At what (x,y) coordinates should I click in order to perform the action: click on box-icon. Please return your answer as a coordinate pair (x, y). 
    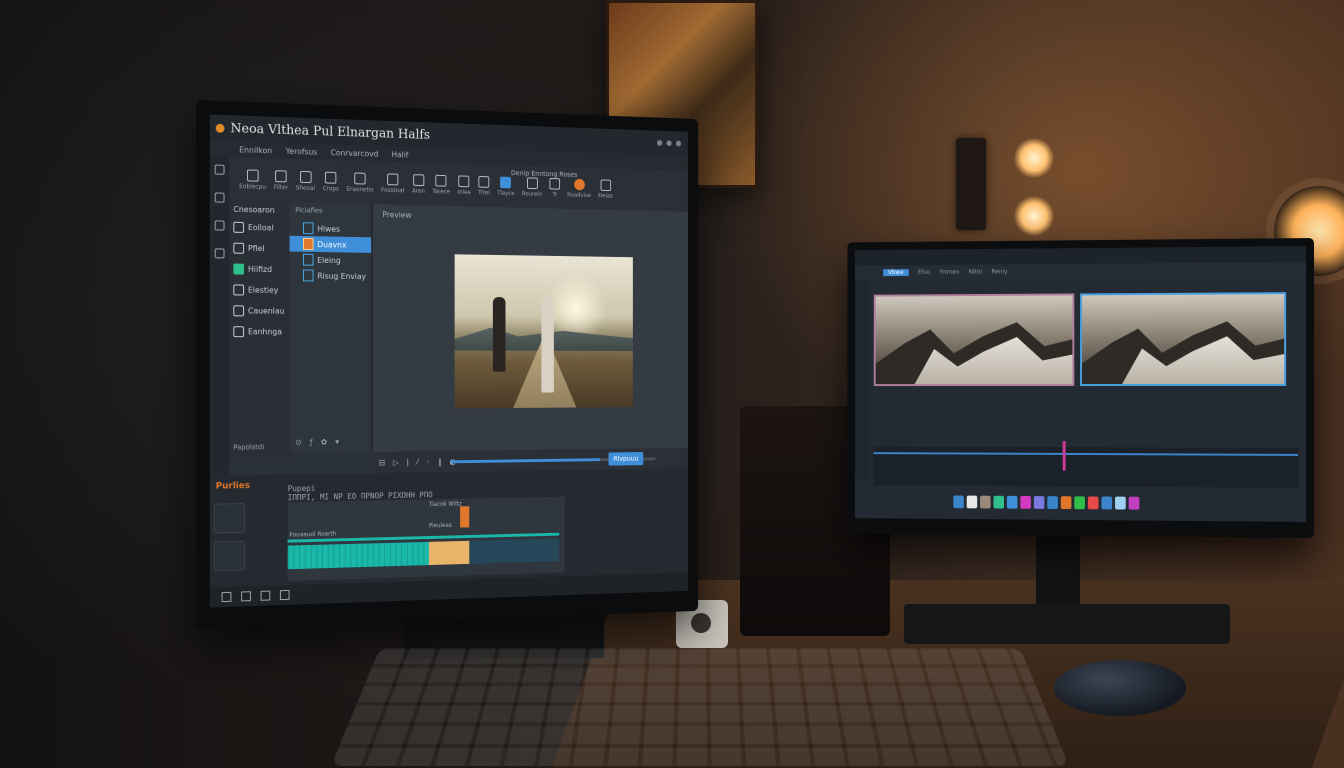
    Looking at the image, I should click on (418, 180).